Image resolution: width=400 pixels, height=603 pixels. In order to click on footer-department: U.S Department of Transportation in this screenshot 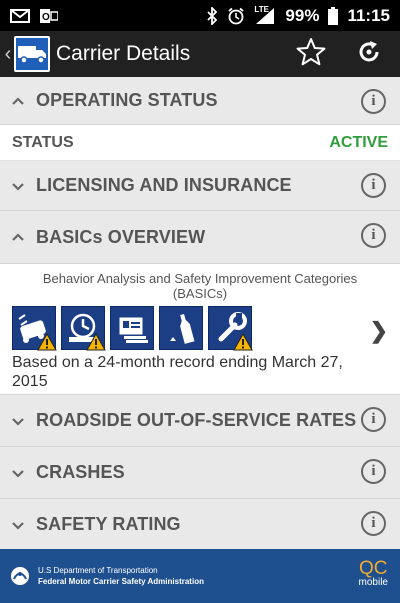, I will do `click(98, 570)`.